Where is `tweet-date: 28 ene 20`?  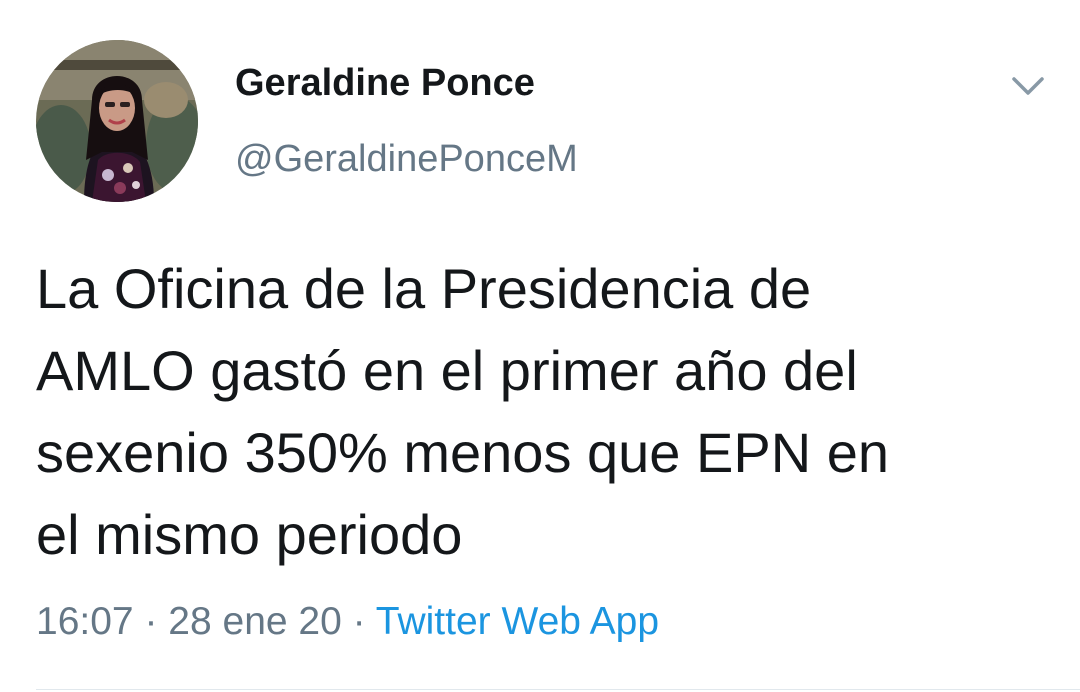 tweet-date: 28 ene 20 is located at coordinates (255, 621).